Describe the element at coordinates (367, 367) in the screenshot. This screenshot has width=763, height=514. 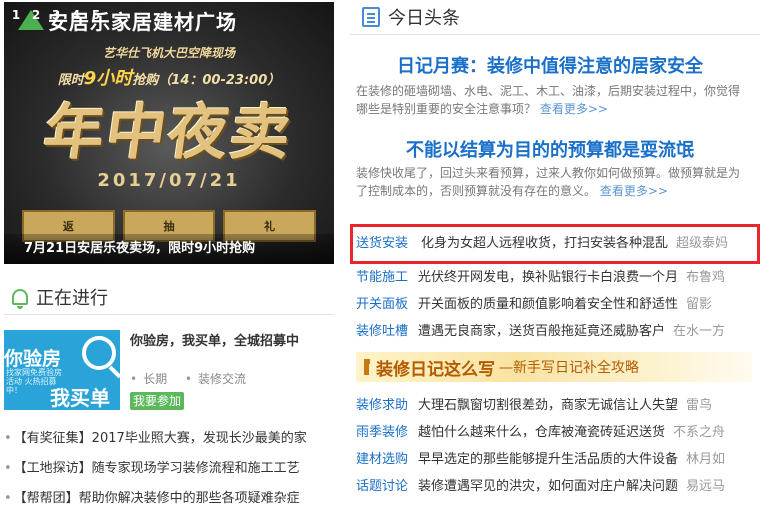
I see `bracket-icon` at that location.